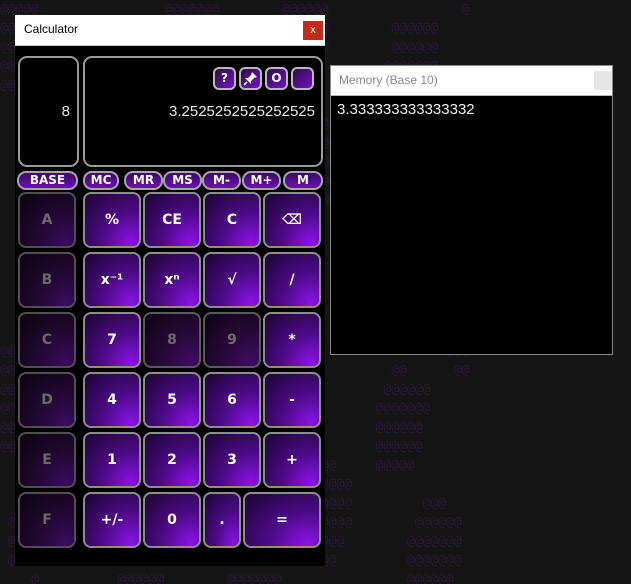  What do you see at coordinates (406, 109) in the screenshot?
I see `memory-value: 3.333333333333332` at bounding box center [406, 109].